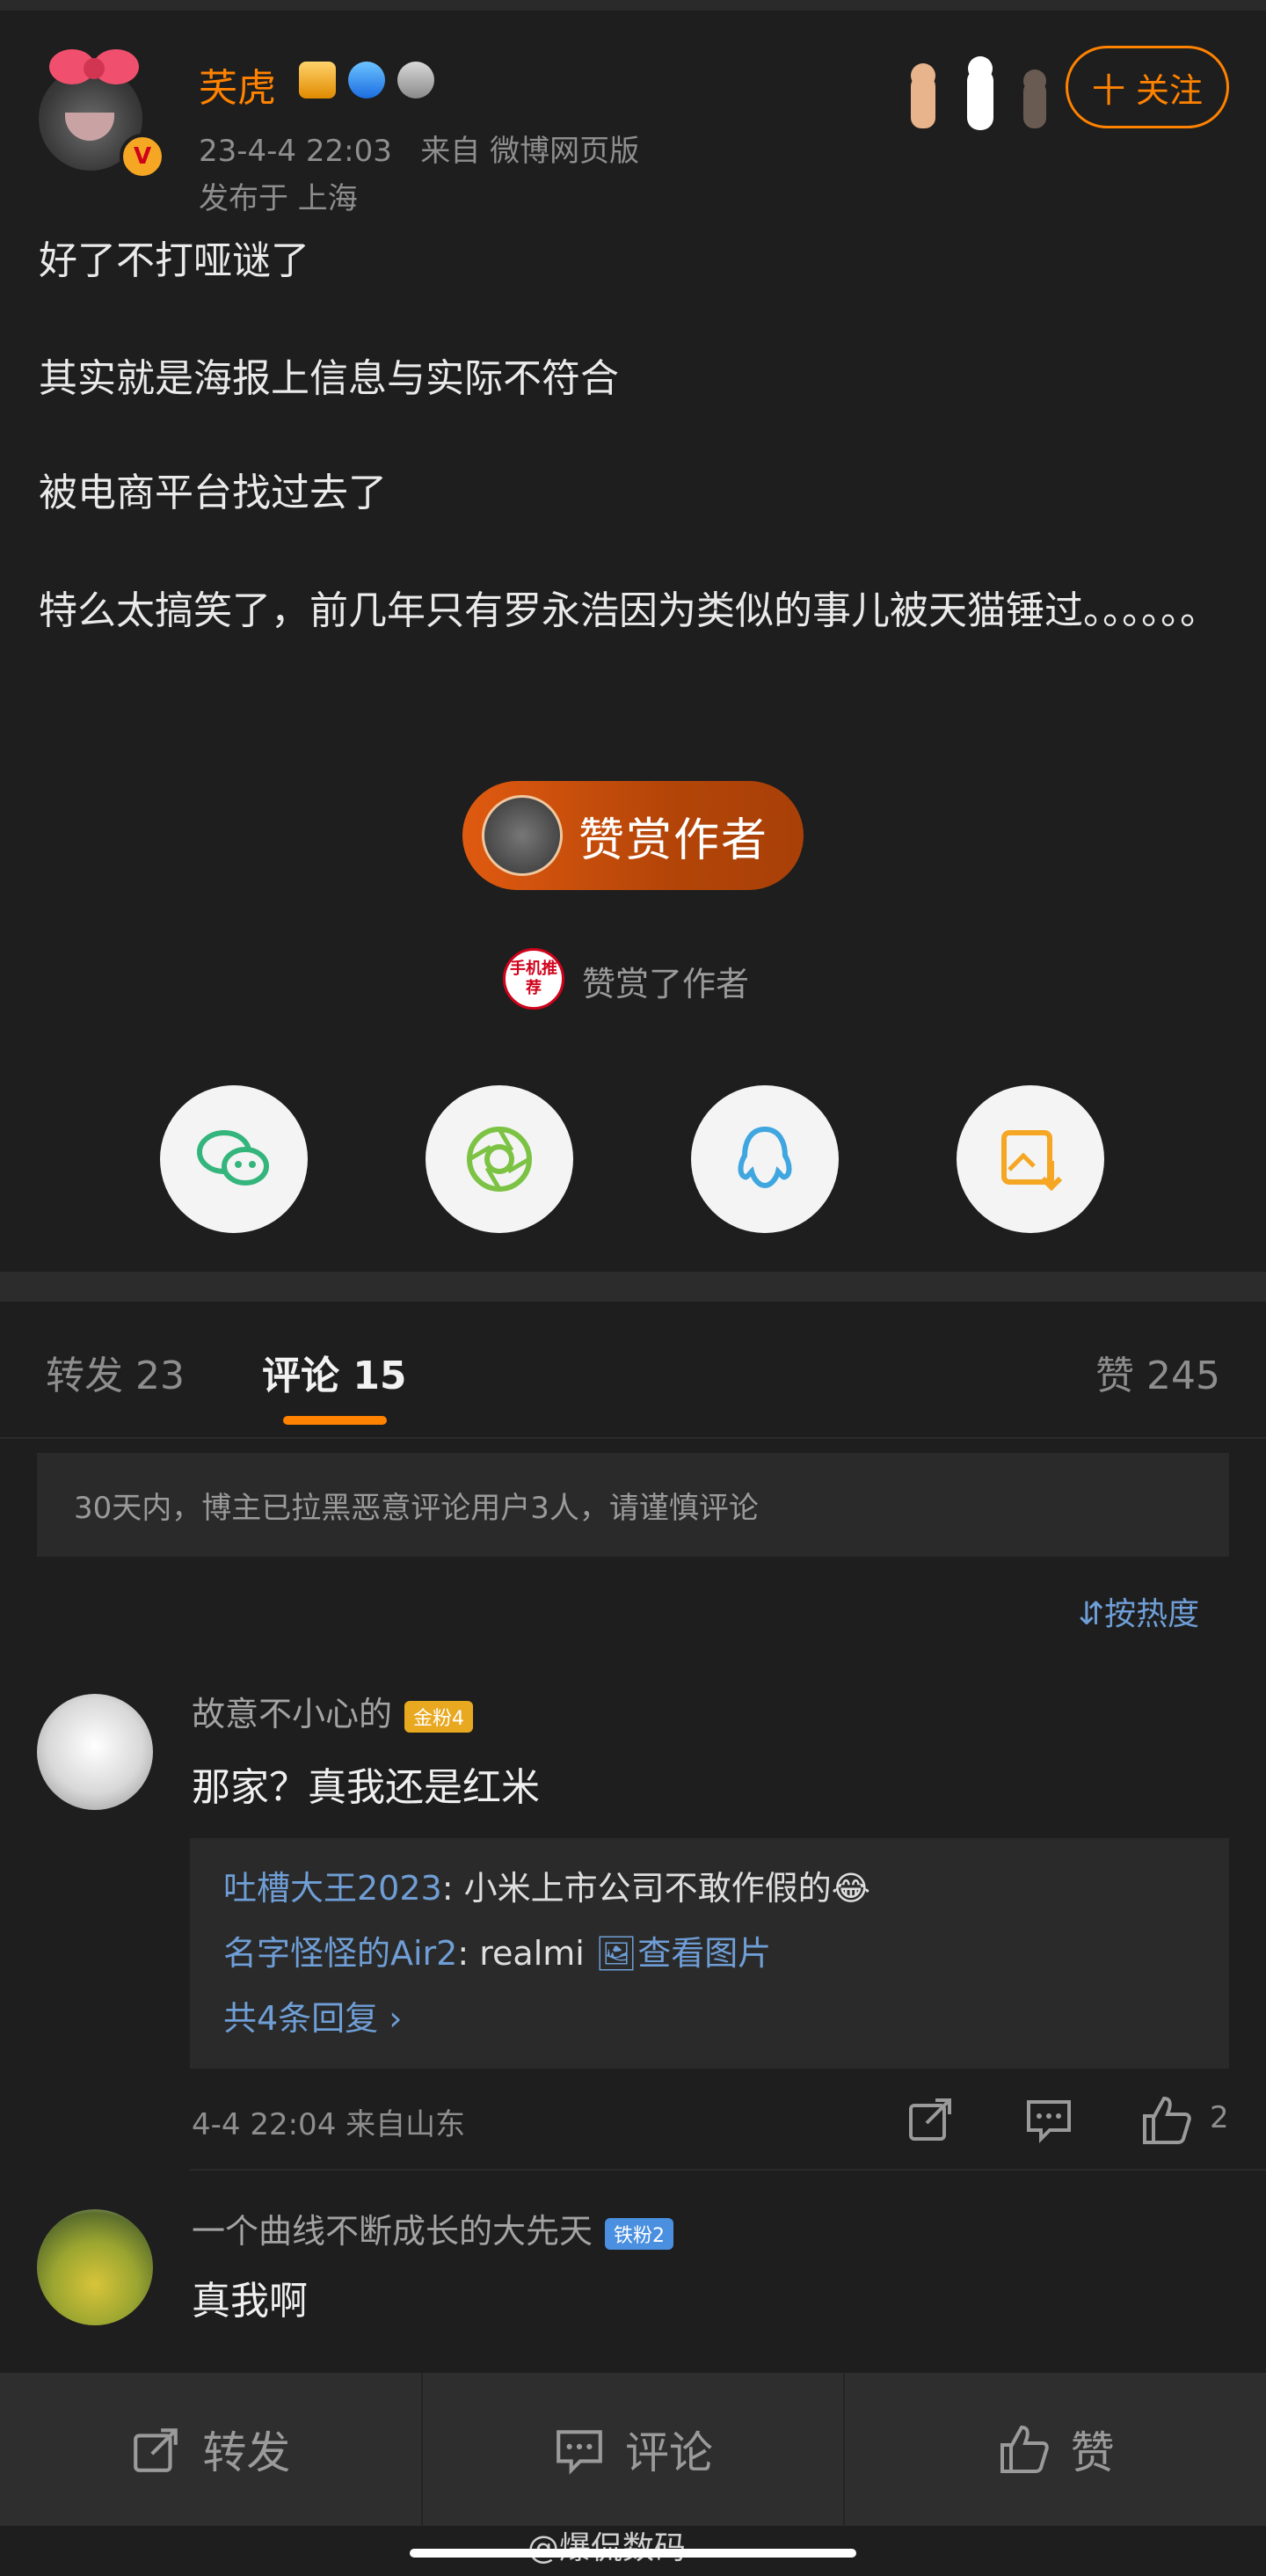 The width and height of the screenshot is (1266, 2576). I want to click on tab-repost: 转发 23, so click(115, 1372).